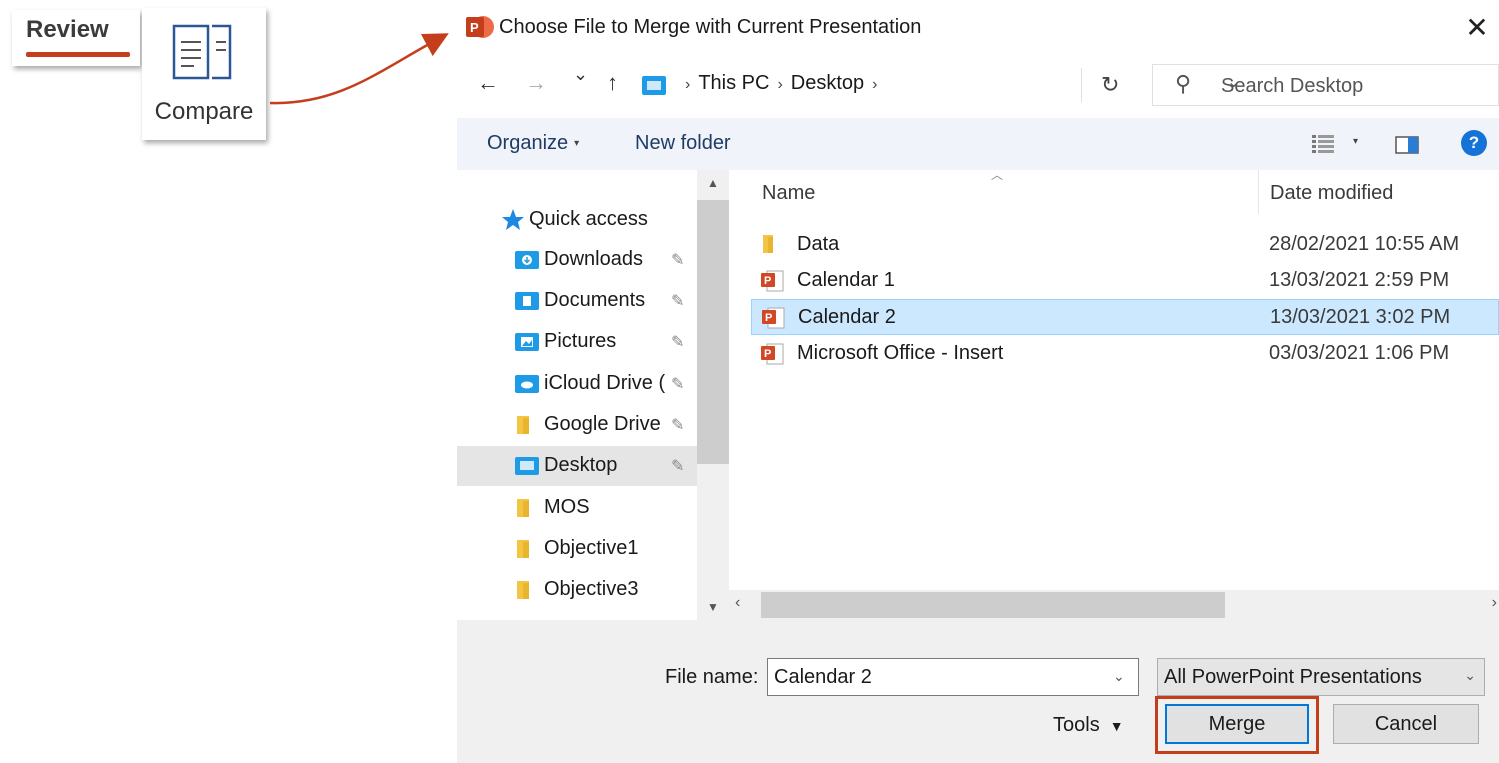 Image resolution: width=1499 pixels, height=763 pixels. What do you see at coordinates (1237, 724) in the screenshot?
I see `merge-button: Merge` at bounding box center [1237, 724].